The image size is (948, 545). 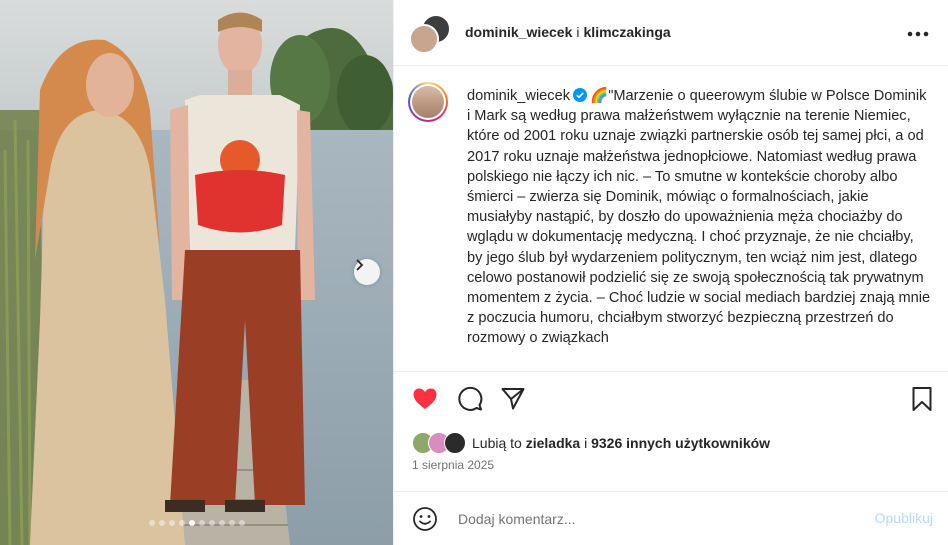 What do you see at coordinates (648, 519) in the screenshot?
I see `comment-input` at bounding box center [648, 519].